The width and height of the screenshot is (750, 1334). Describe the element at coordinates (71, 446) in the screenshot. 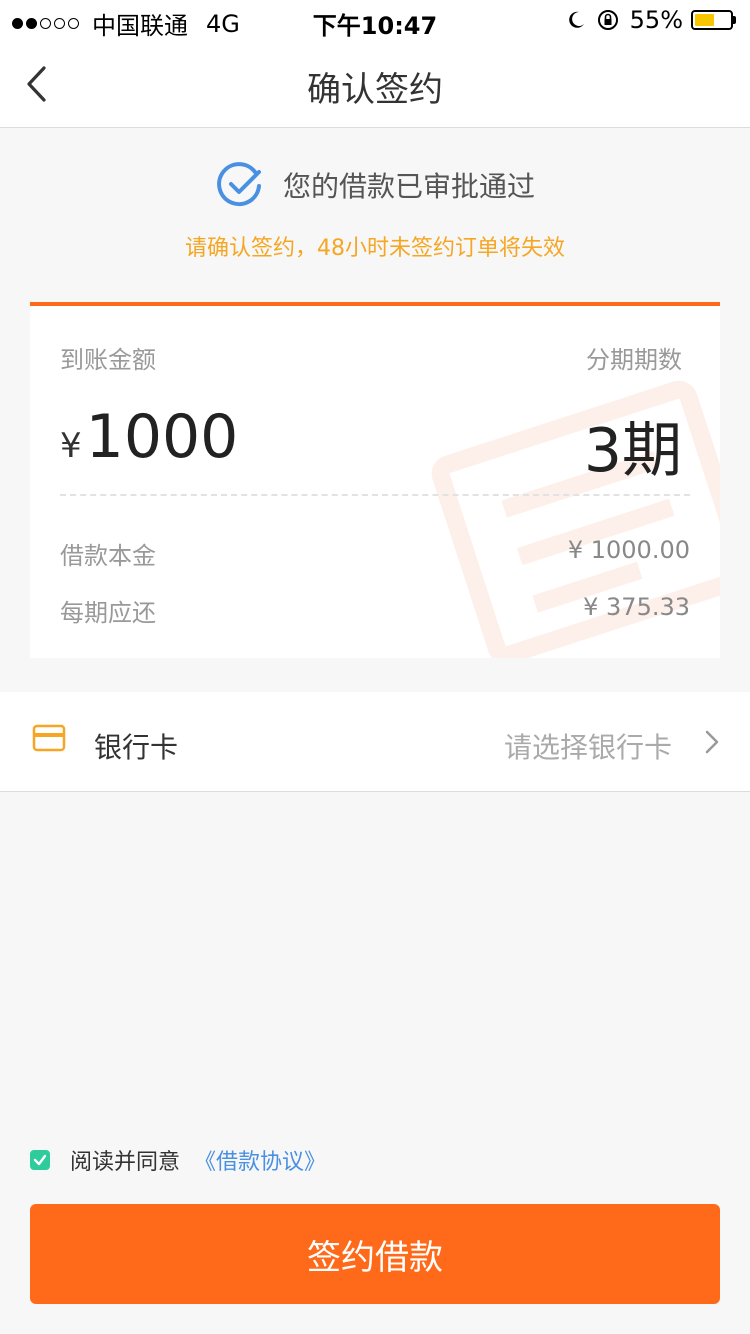

I see `currency-symbol: ¥` at that location.